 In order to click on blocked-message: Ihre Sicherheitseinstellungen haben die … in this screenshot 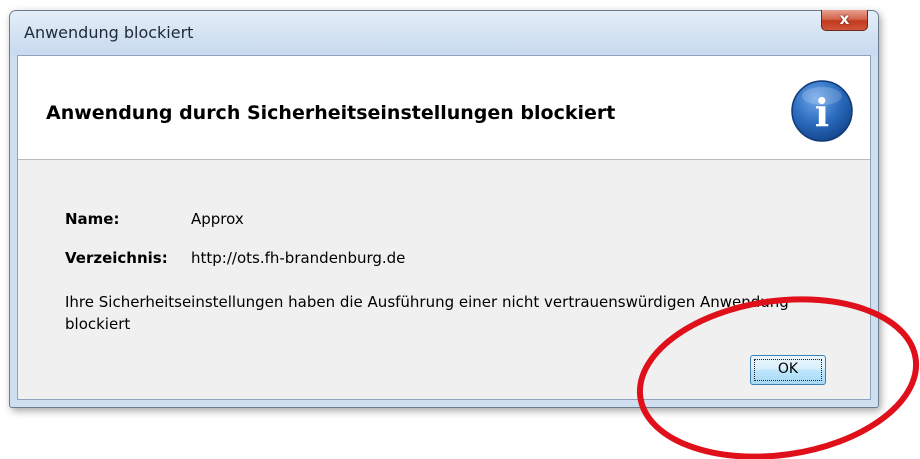, I will do `click(427, 313)`.